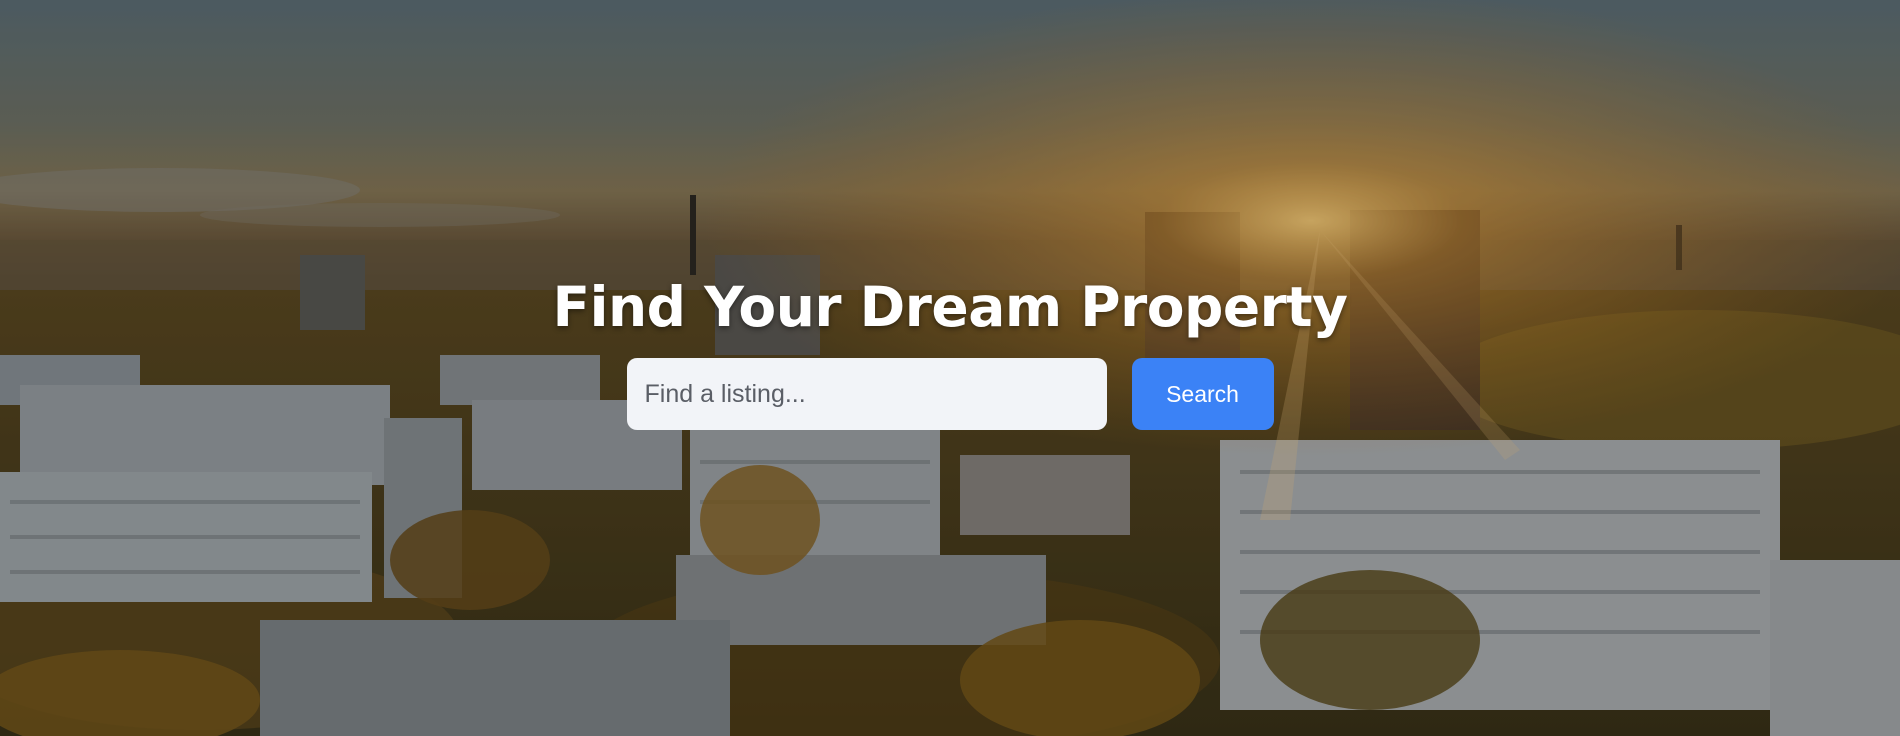 This screenshot has width=1900, height=736. I want to click on search-bar: Search, so click(950, 394).